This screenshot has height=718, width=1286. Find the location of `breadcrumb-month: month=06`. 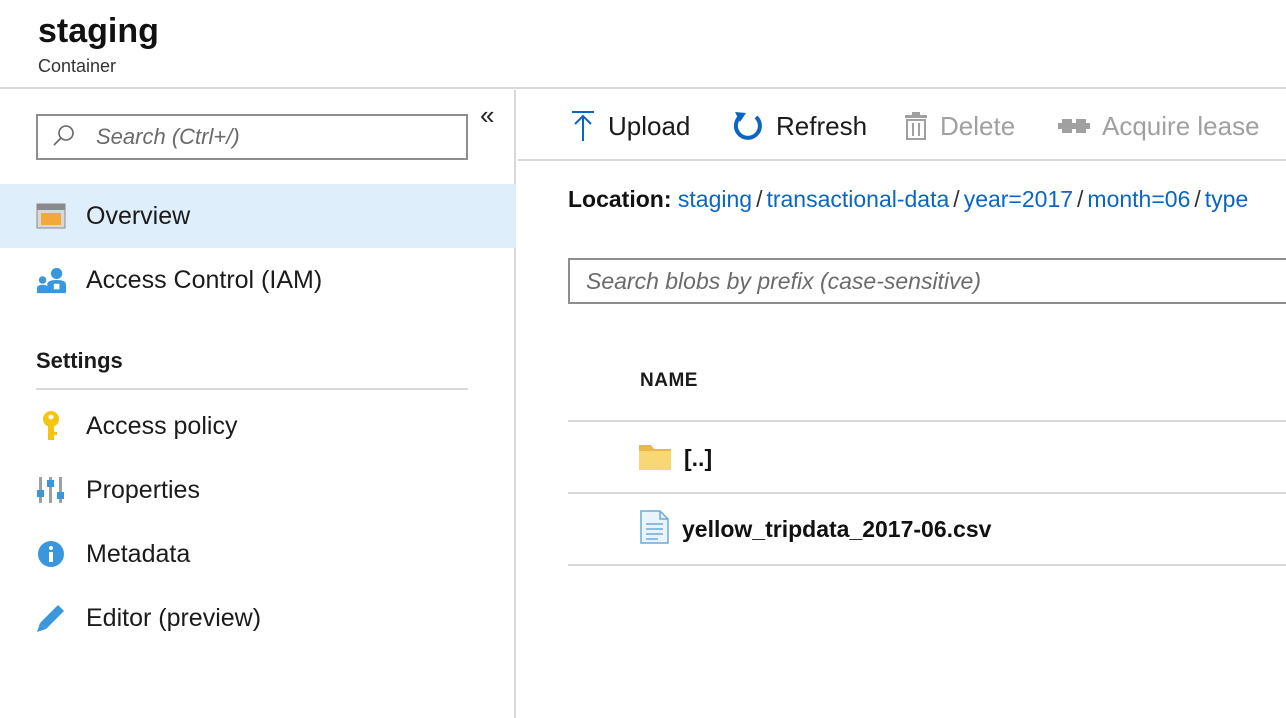

breadcrumb-month: month=06 is located at coordinates (1138, 199).